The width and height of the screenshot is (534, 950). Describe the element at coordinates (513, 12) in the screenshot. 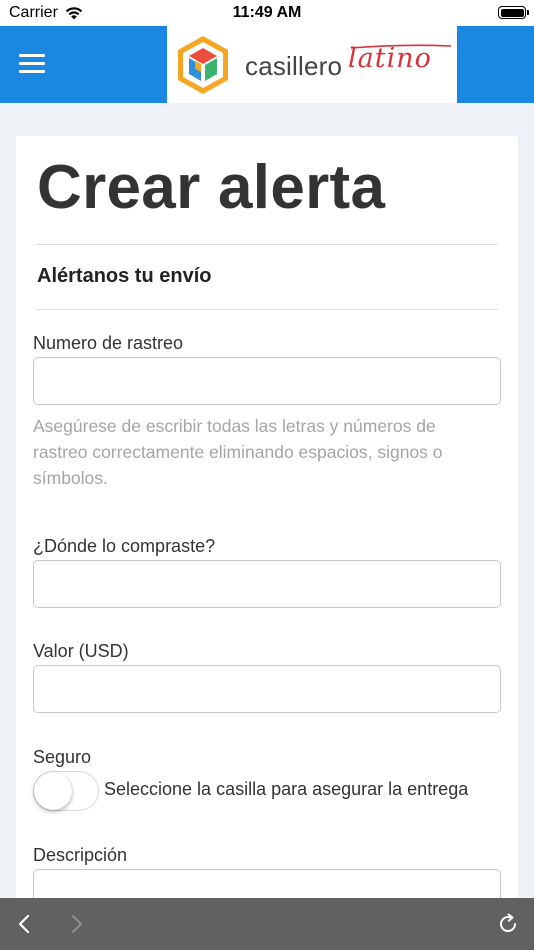

I see `battery-icon` at that location.